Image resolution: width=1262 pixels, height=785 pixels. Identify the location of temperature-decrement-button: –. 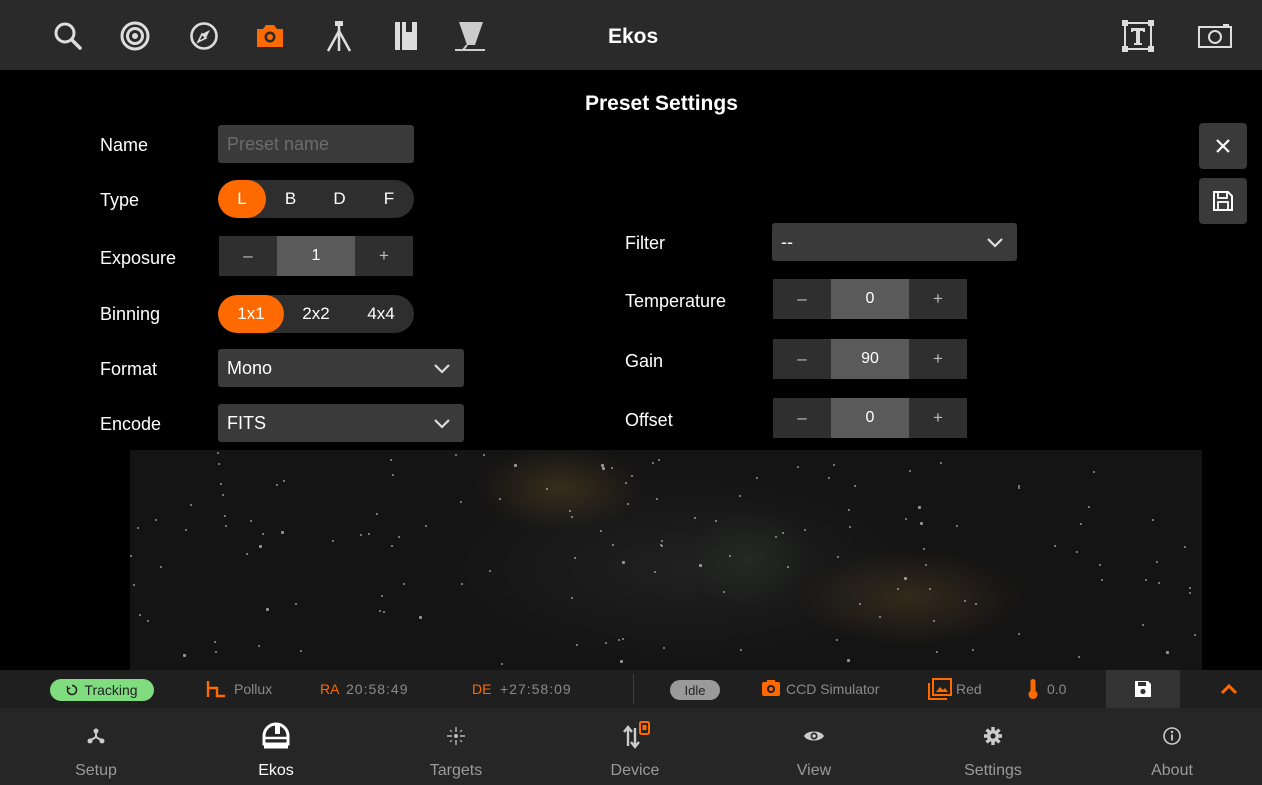
(802, 299).